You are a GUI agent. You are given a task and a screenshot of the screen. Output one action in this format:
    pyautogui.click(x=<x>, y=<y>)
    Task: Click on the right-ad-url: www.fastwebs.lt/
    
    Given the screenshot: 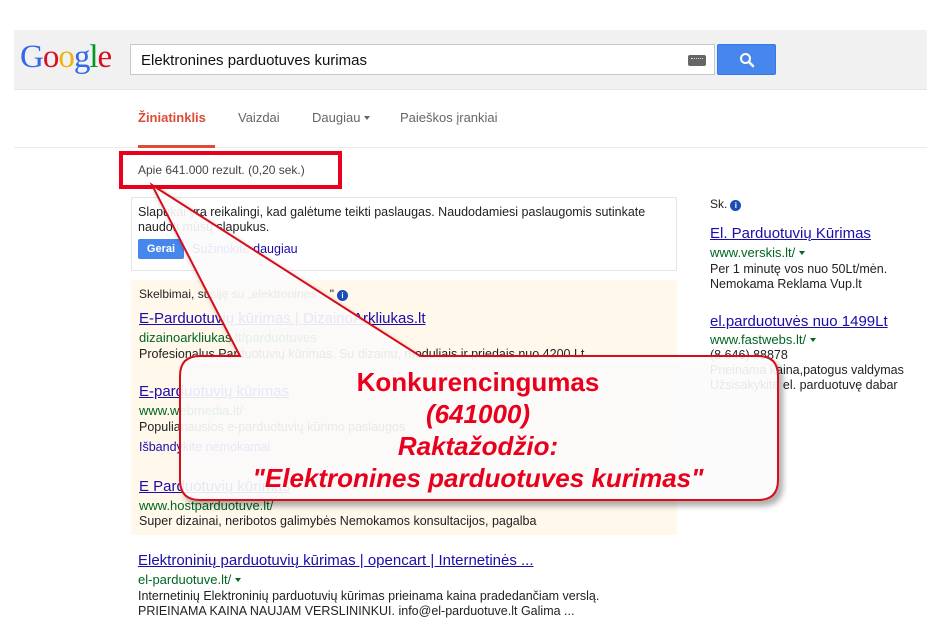 What is the action you would take?
    pyautogui.click(x=763, y=339)
    